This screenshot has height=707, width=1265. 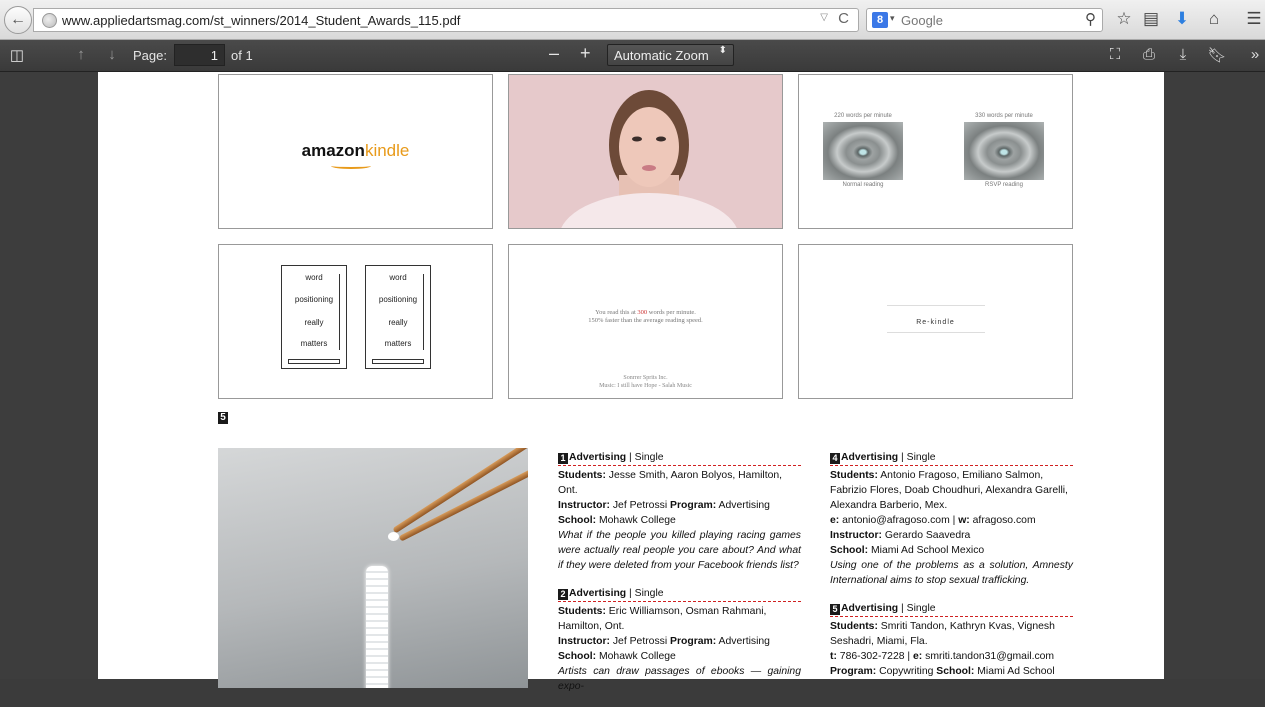 I want to click on rice-grain, so click(x=393, y=536).